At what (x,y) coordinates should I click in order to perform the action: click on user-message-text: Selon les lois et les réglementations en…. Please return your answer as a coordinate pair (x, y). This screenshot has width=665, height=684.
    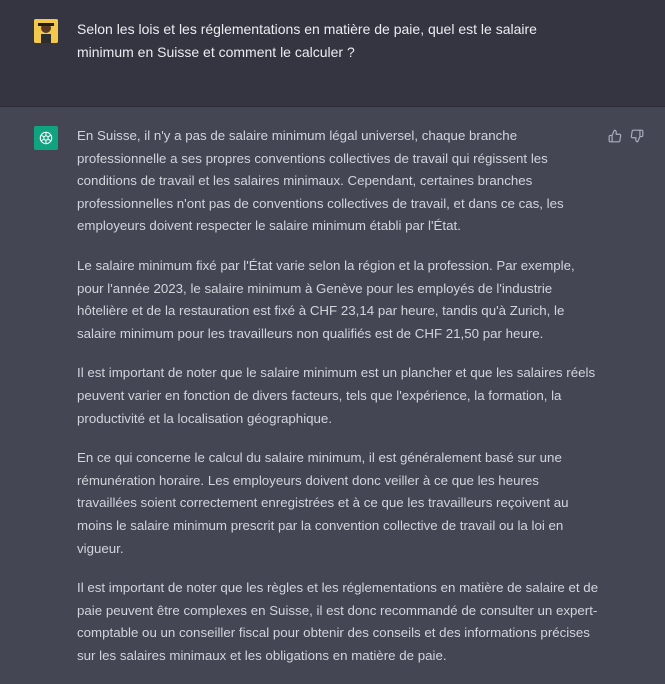
    Looking at the image, I should click on (307, 40).